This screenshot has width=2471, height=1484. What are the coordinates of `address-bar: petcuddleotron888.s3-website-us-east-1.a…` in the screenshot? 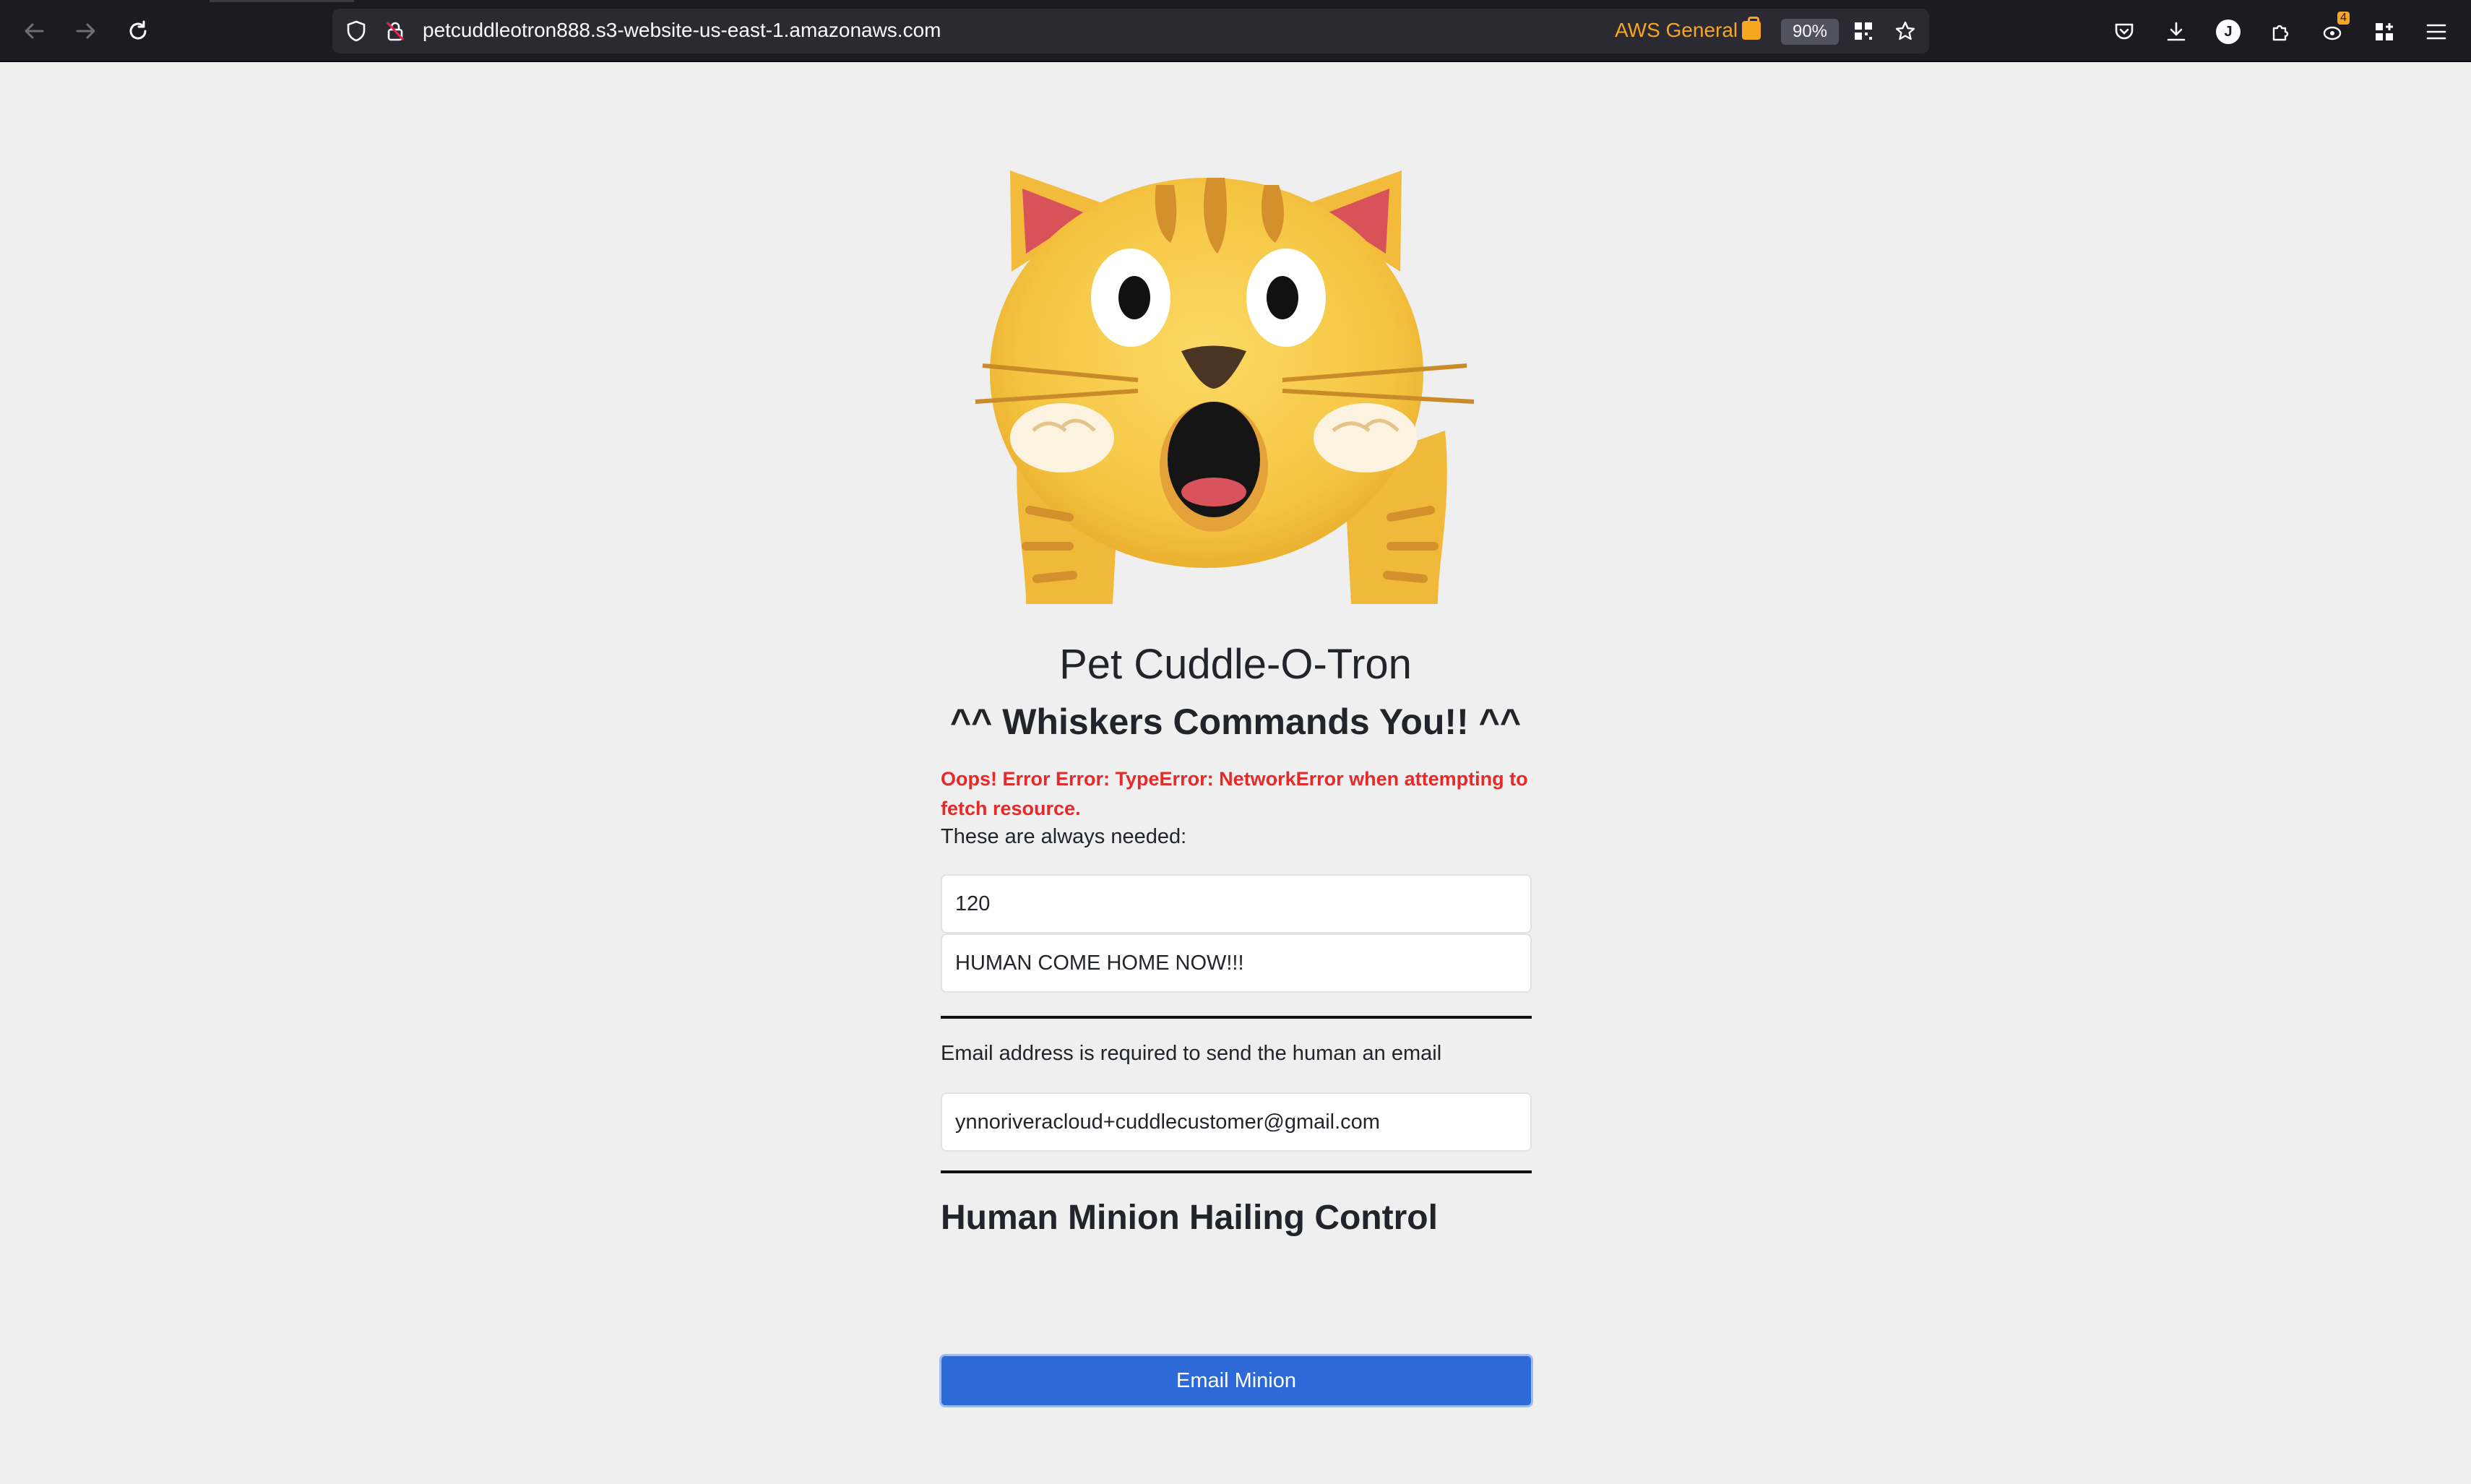 It's located at (1130, 31).